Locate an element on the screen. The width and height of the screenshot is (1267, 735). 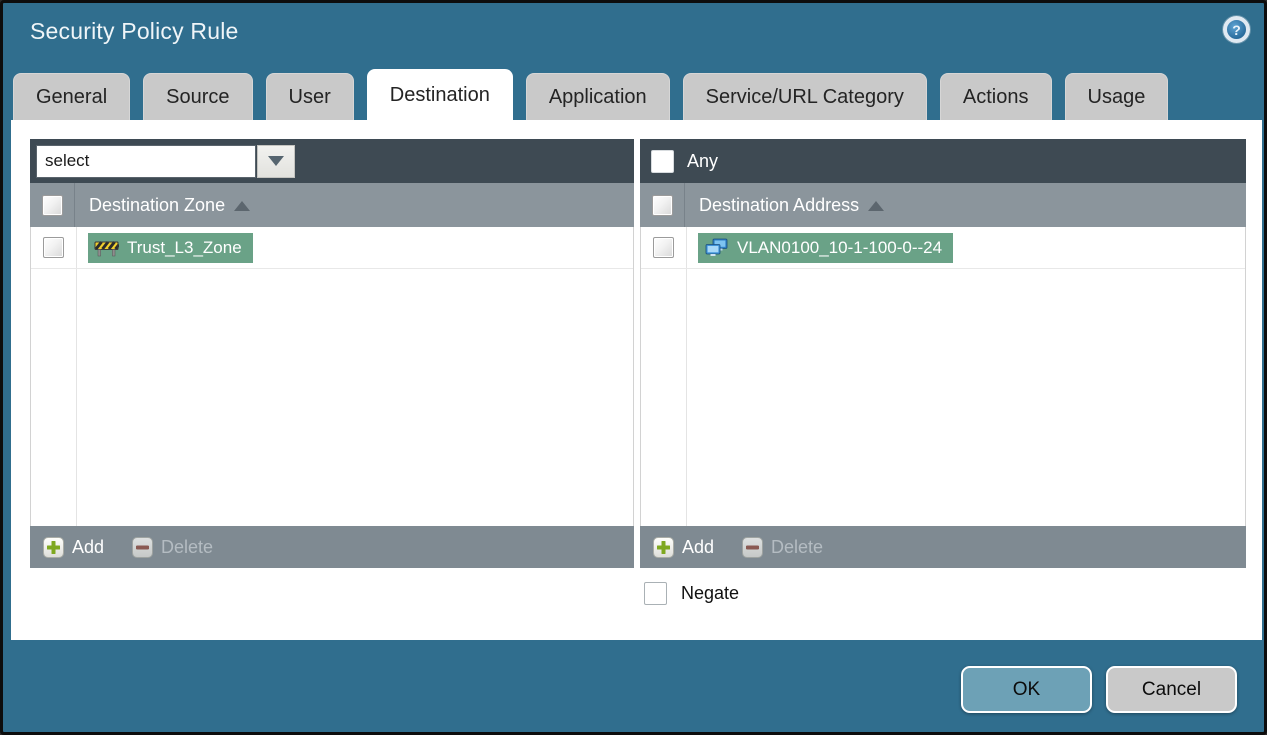
zone-delete-label: Delete is located at coordinates (187, 546).